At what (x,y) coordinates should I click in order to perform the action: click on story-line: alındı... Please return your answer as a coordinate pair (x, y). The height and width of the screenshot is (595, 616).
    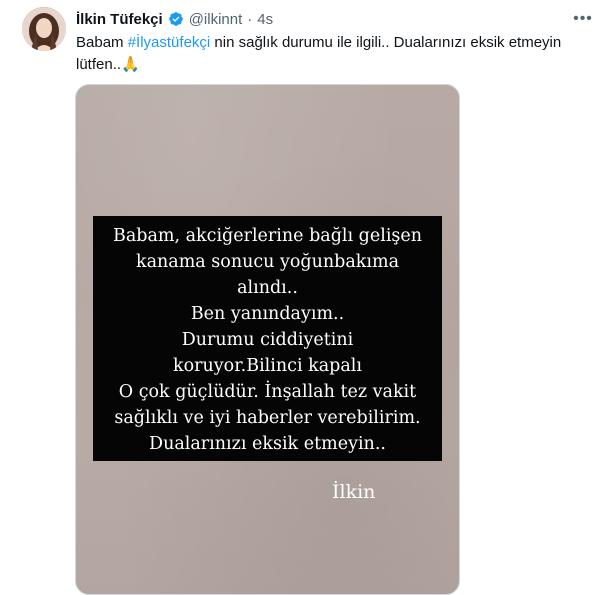
    Looking at the image, I should click on (267, 288).